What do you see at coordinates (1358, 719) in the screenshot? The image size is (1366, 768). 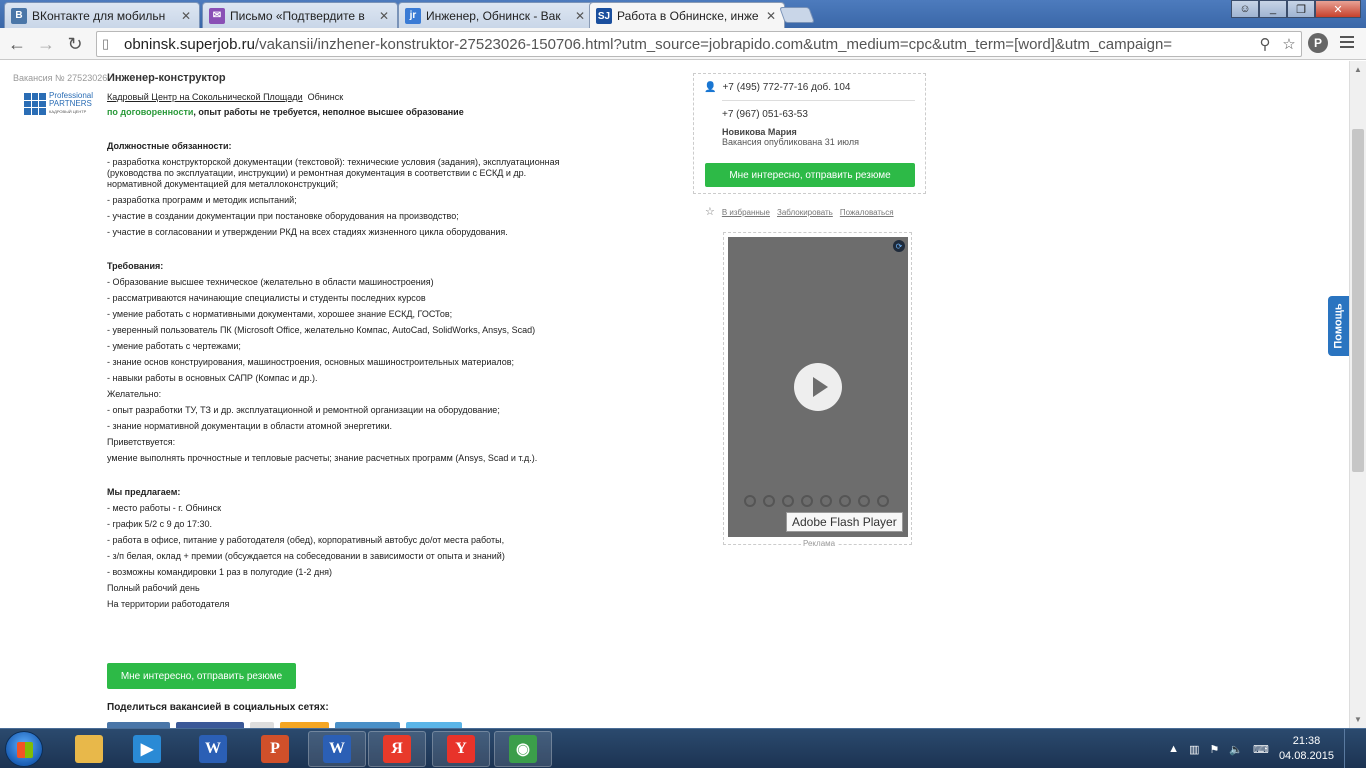 I see `scroll-down-icon: ▼` at bounding box center [1358, 719].